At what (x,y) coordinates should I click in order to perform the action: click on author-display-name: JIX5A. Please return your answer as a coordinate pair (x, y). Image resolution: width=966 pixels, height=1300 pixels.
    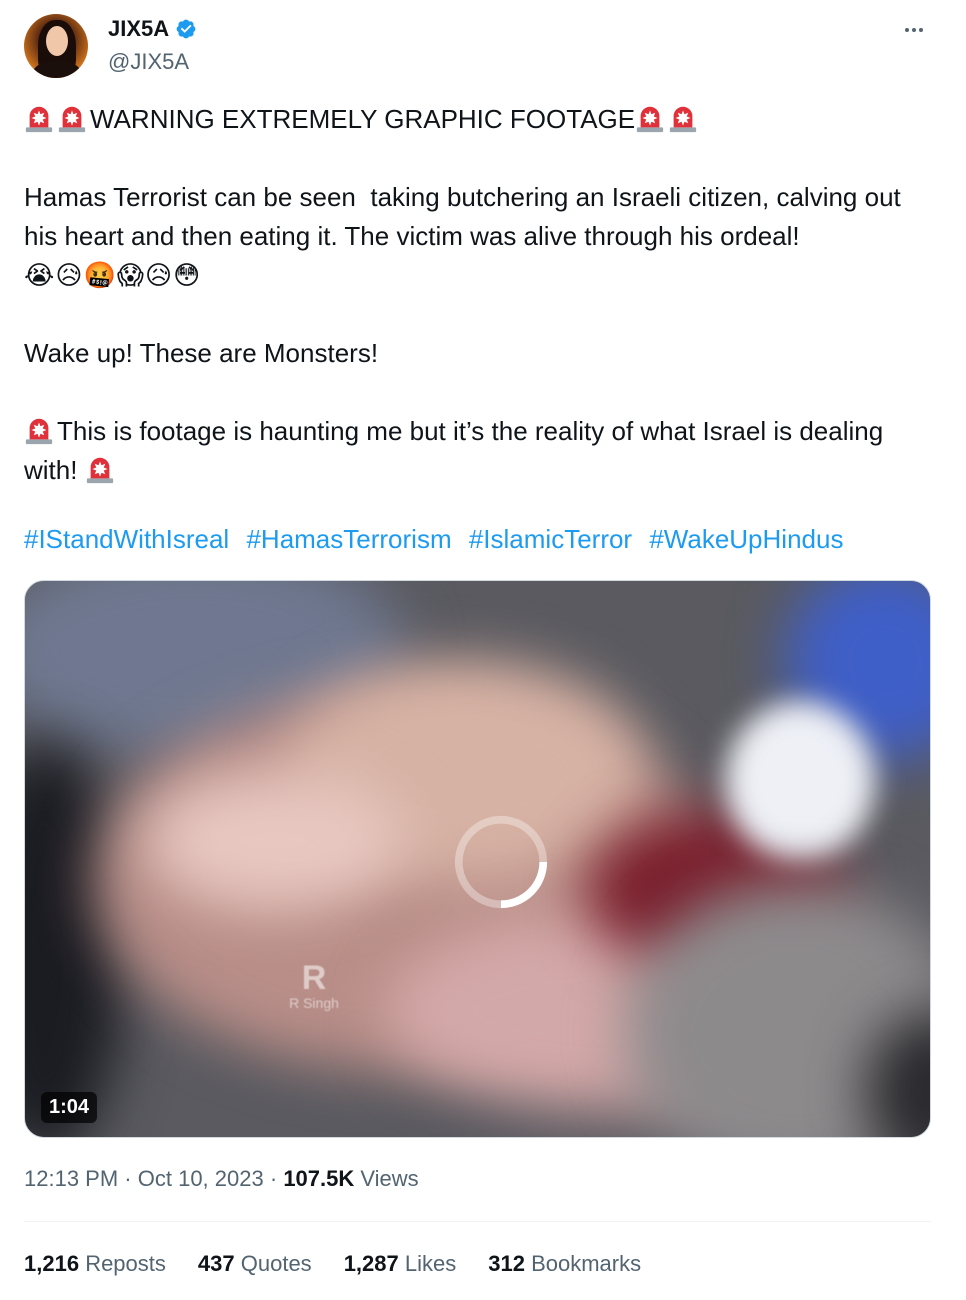
    Looking at the image, I should click on (138, 29).